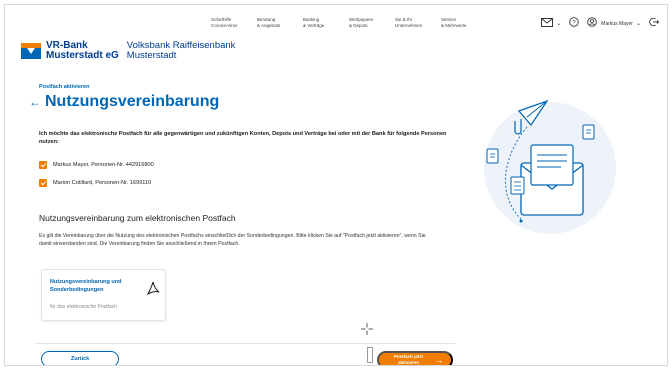 The image size is (672, 370). Describe the element at coordinates (83, 307) in the screenshot. I see `document-subtitle: für das elektronische Postfach` at that location.